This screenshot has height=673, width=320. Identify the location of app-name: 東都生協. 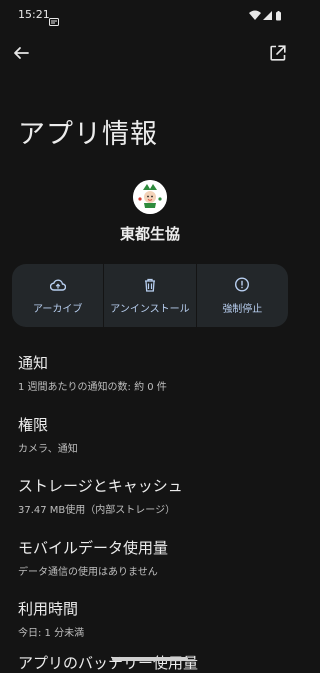
(149, 234).